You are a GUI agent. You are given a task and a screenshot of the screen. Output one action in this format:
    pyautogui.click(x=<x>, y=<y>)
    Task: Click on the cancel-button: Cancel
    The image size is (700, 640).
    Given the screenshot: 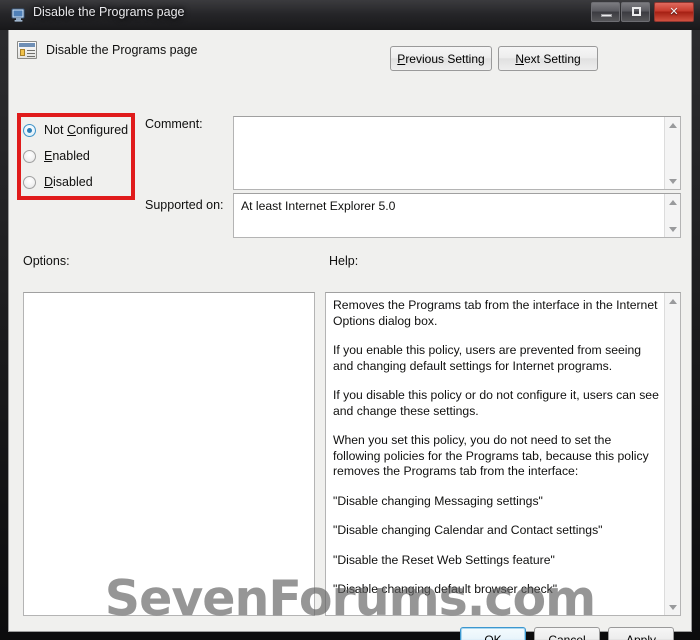 What is the action you would take?
    pyautogui.click(x=567, y=633)
    